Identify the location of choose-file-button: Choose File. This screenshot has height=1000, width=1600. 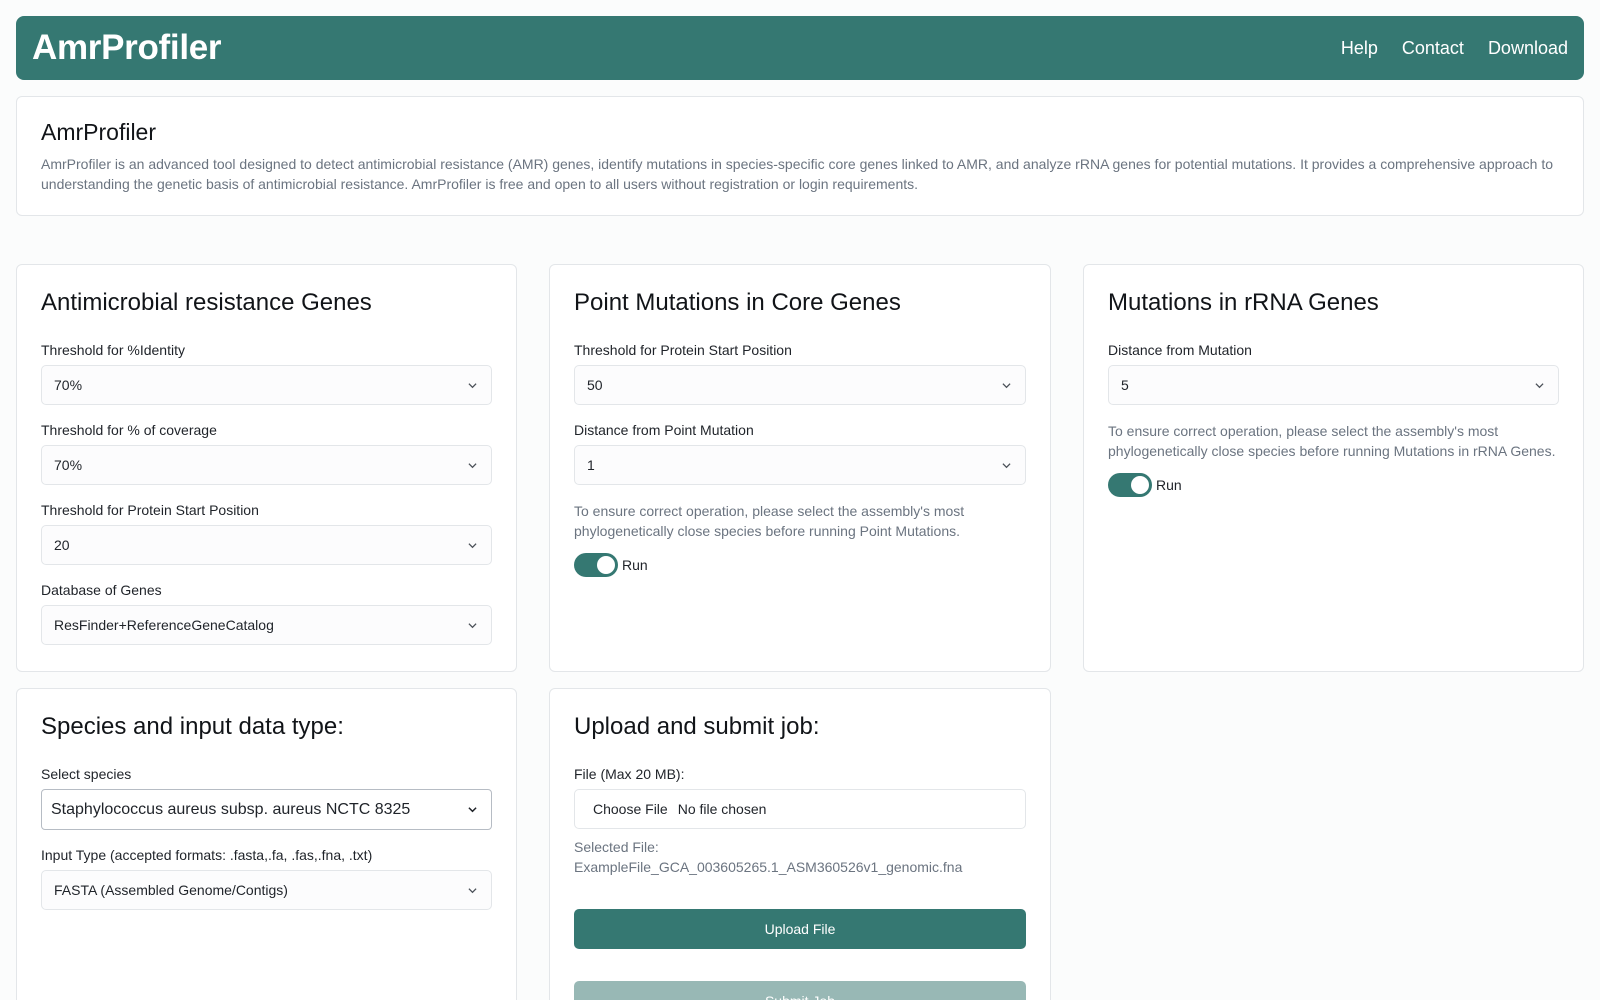
(630, 809).